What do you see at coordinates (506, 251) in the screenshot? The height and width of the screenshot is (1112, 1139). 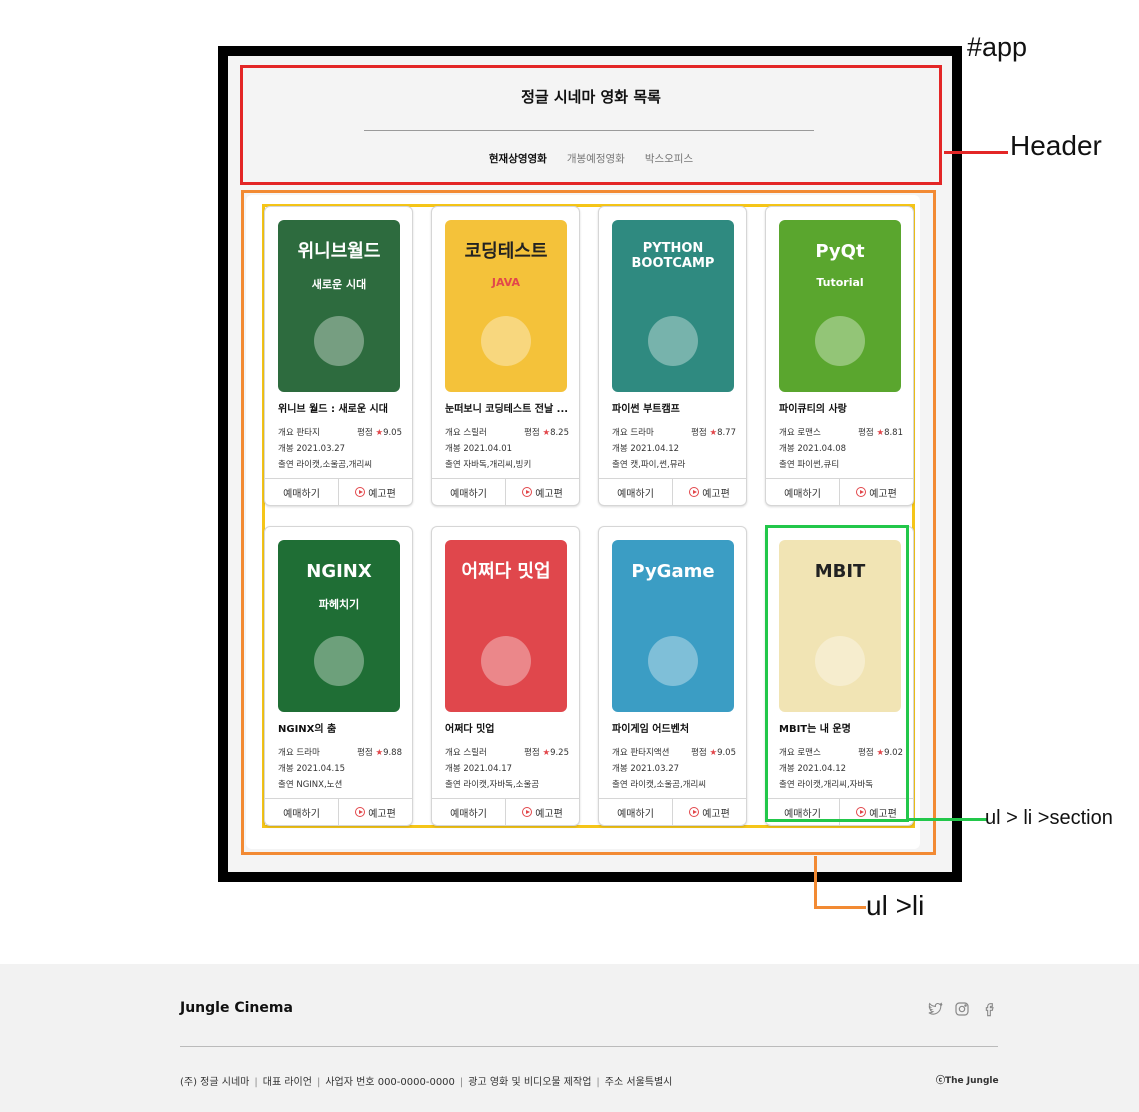 I see `poster-title: 코딩테스트` at bounding box center [506, 251].